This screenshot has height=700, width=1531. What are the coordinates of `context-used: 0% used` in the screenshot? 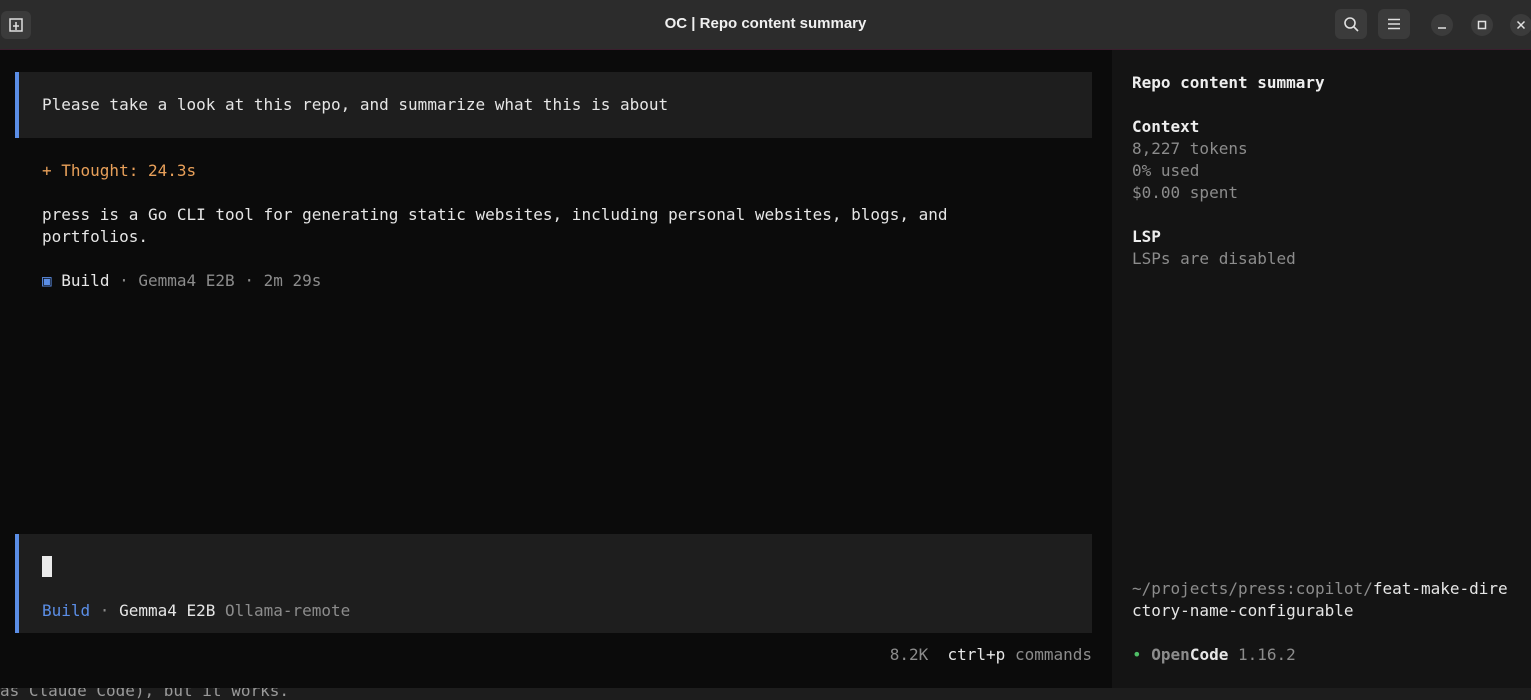 It's located at (1166, 170).